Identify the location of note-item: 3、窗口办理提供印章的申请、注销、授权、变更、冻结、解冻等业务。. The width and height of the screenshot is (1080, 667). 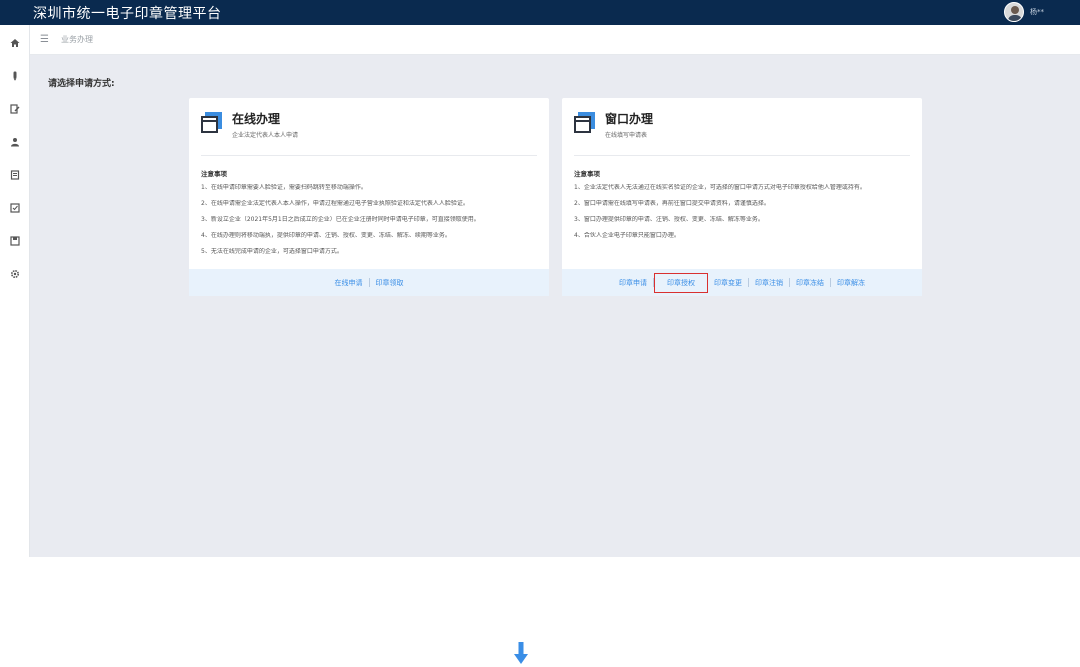
(669, 219).